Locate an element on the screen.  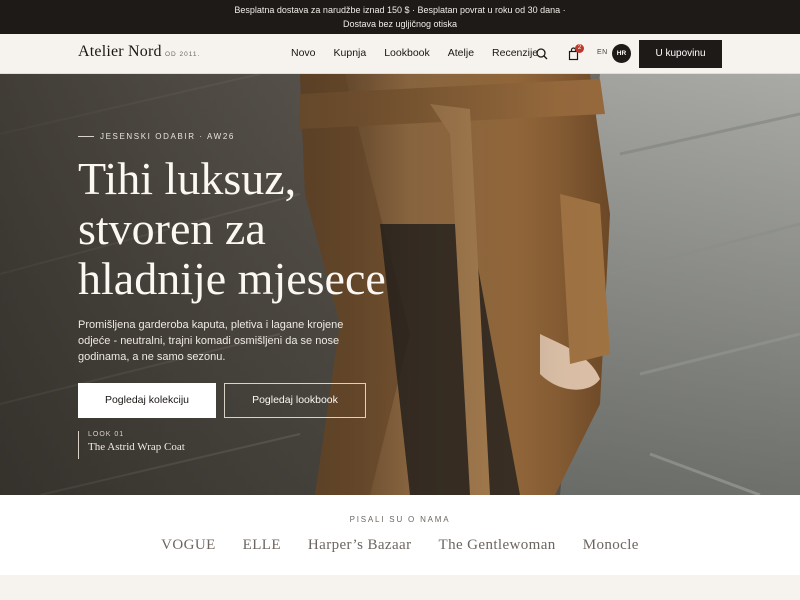
hero-headline-line-2: stvoren za is located at coordinates (172, 228).